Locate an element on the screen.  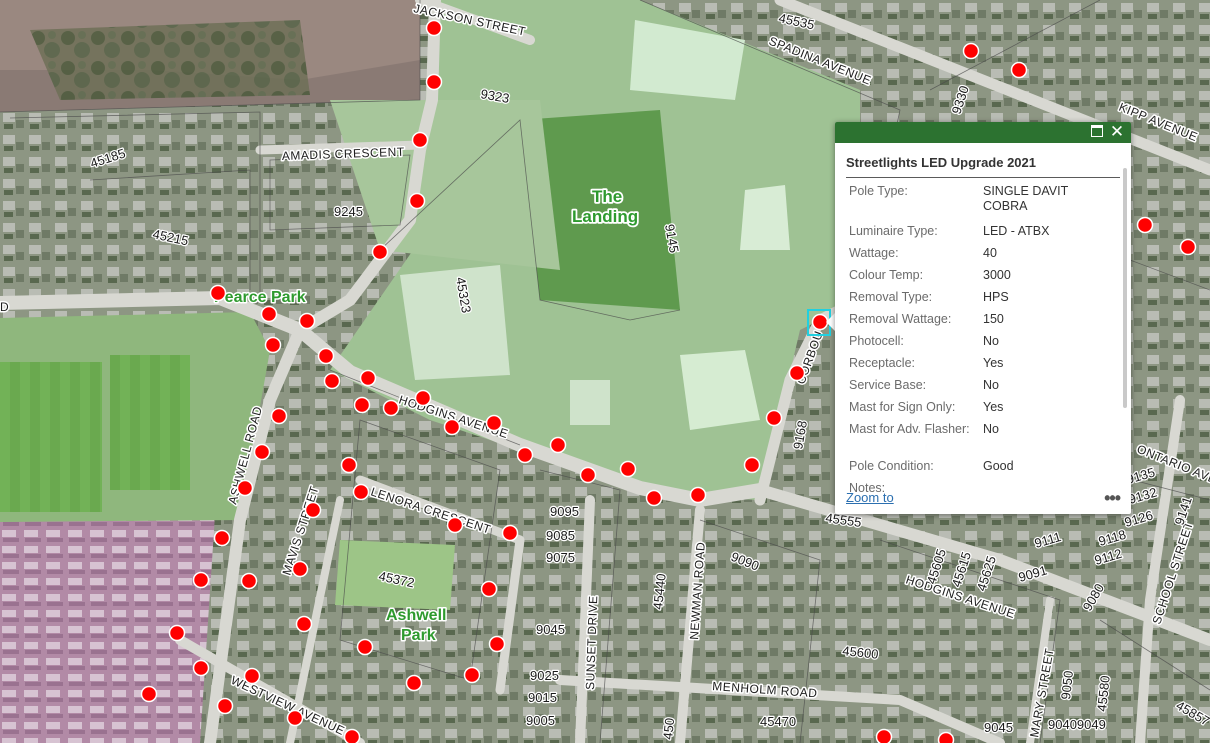
lot-label: 45470 is located at coordinates (778, 721).